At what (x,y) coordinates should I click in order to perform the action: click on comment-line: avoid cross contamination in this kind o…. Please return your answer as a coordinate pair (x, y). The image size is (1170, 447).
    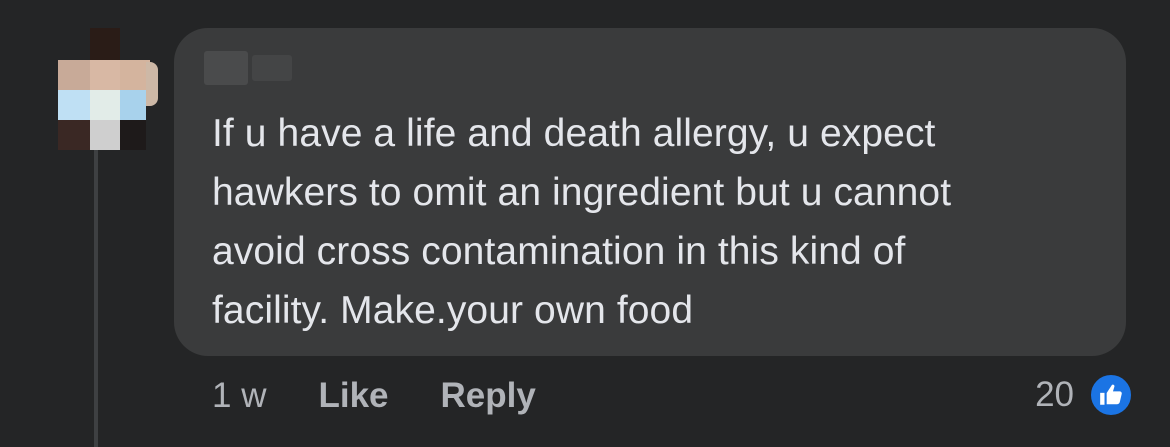
    Looking at the image, I should click on (559, 251).